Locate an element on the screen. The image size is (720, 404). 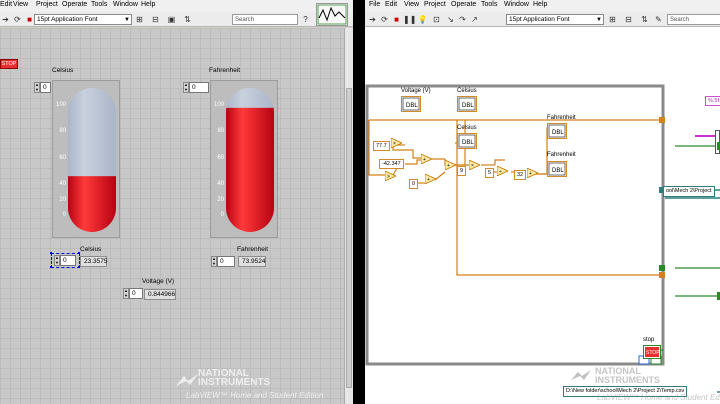
run-continuous-icon: ⟳ is located at coordinates (17, 19).